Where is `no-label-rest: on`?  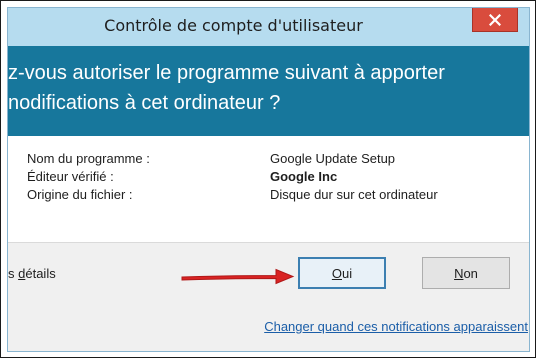
no-label-rest: on is located at coordinates (470, 273).